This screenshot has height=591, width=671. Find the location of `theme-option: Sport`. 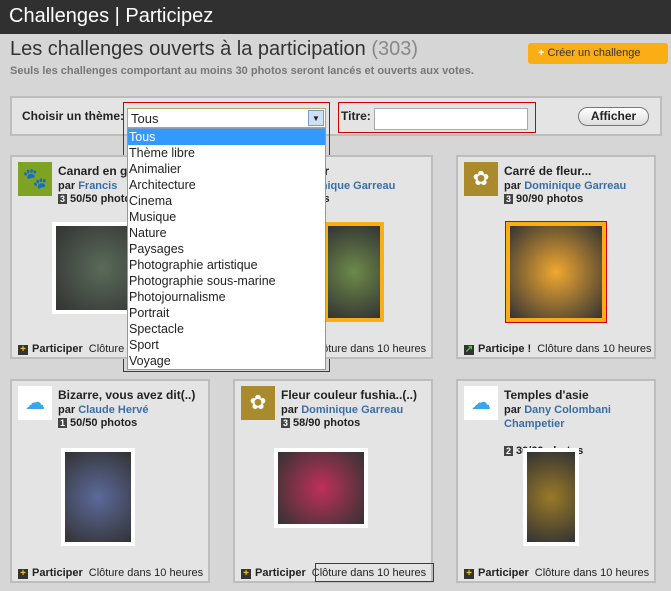

theme-option: Sport is located at coordinates (226, 345).